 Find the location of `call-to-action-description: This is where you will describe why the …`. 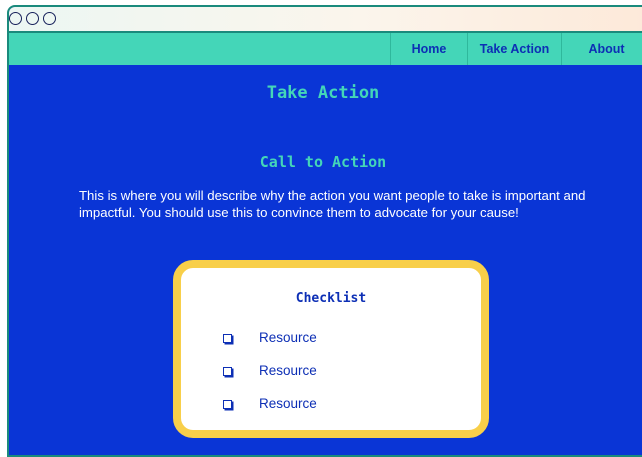

call-to-action-description: This is where you will describe why the … is located at coordinates (332, 204).